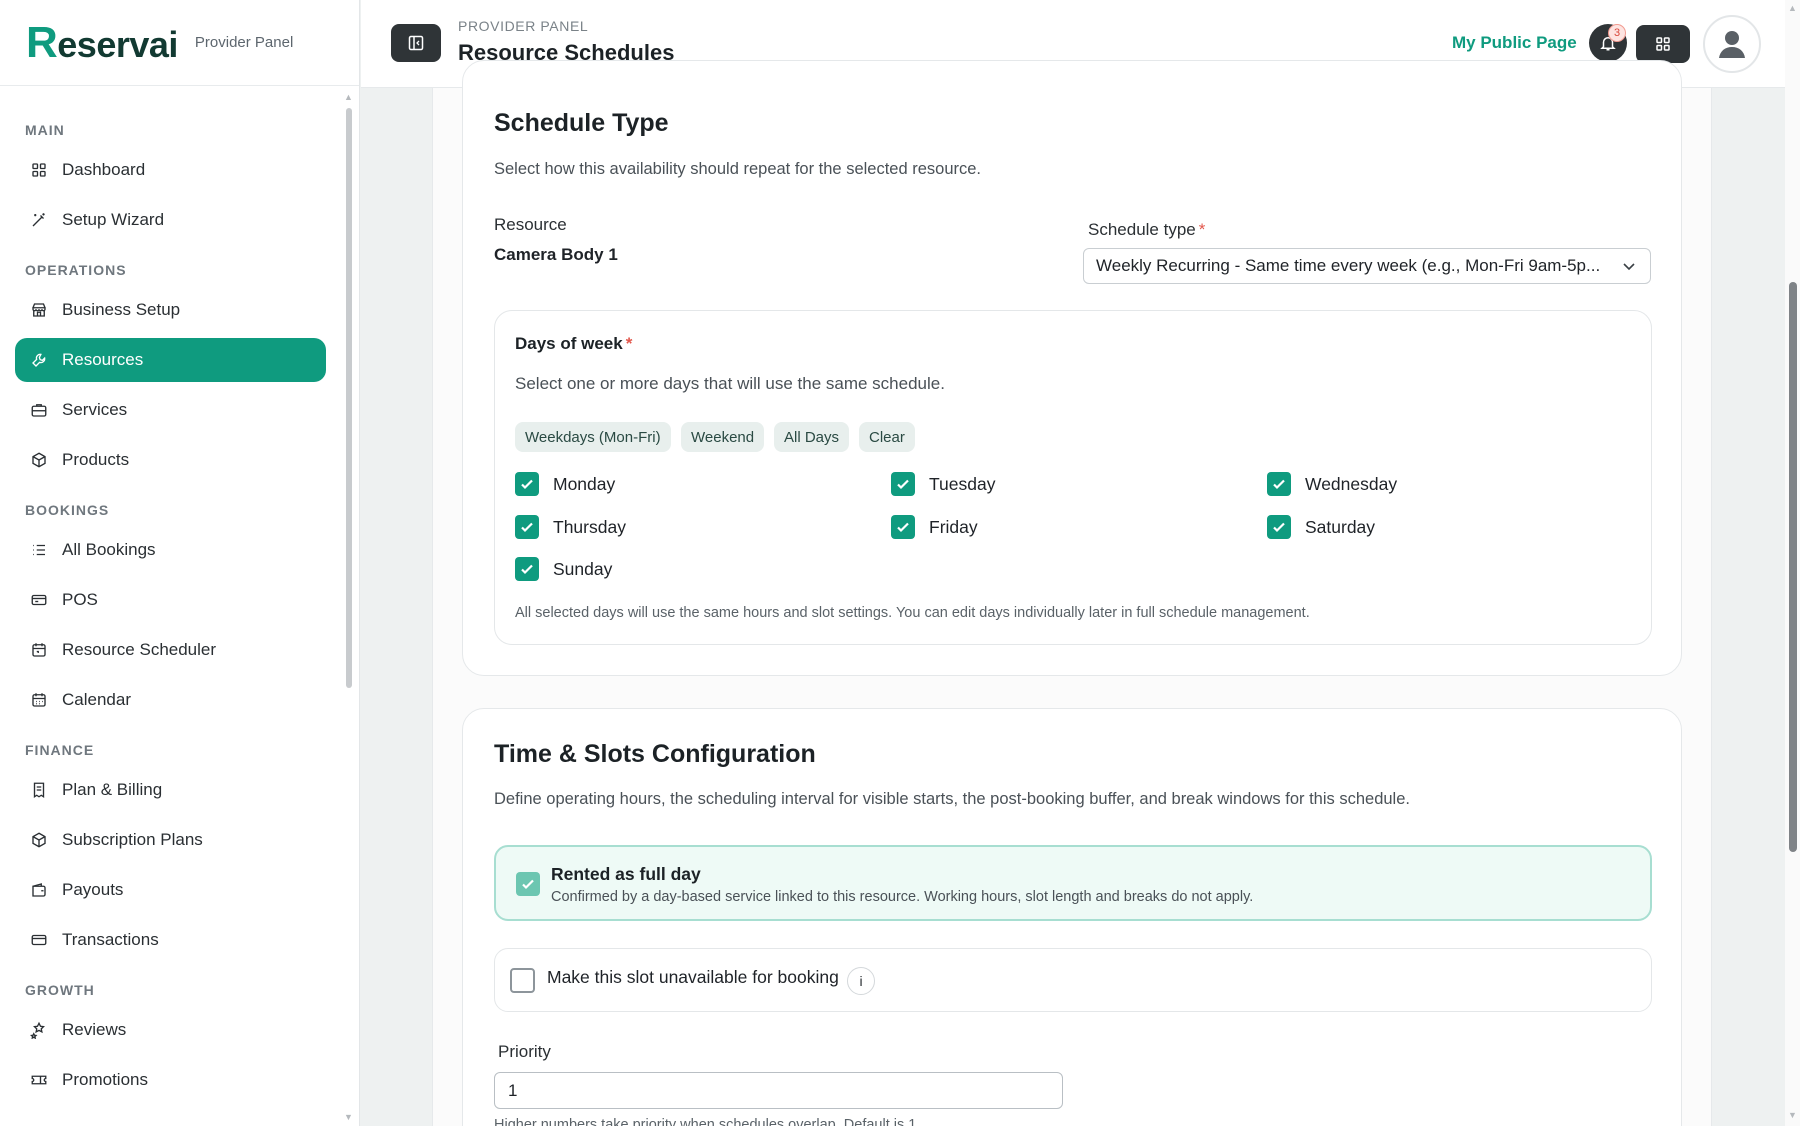 The image size is (1800, 1126). I want to click on notification-count-badge: 3, so click(1617, 33).